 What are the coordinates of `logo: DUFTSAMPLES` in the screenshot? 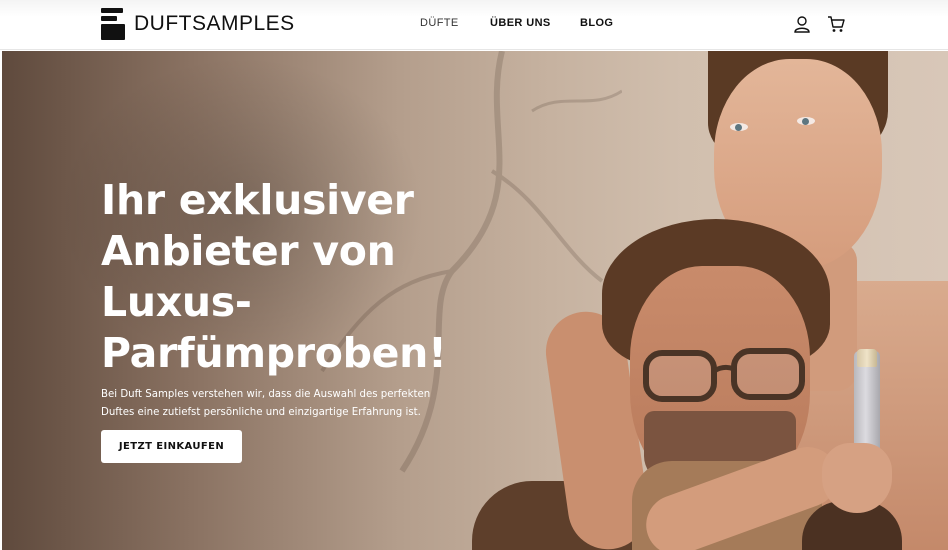 It's located at (198, 24).